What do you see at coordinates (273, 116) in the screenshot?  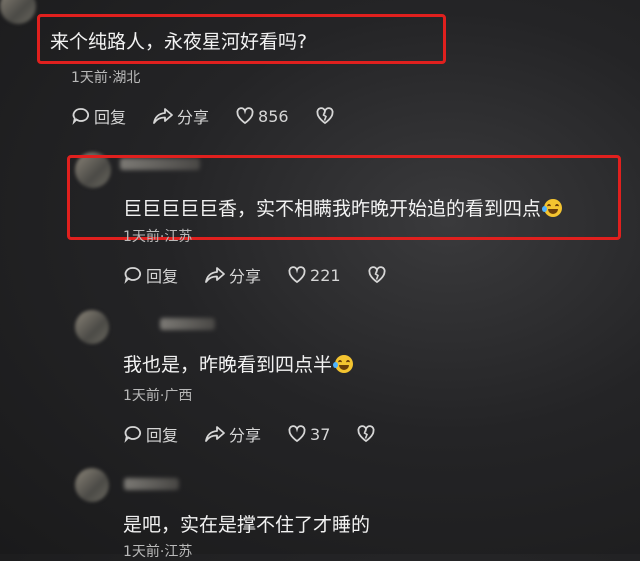 I see `like-count: 856` at bounding box center [273, 116].